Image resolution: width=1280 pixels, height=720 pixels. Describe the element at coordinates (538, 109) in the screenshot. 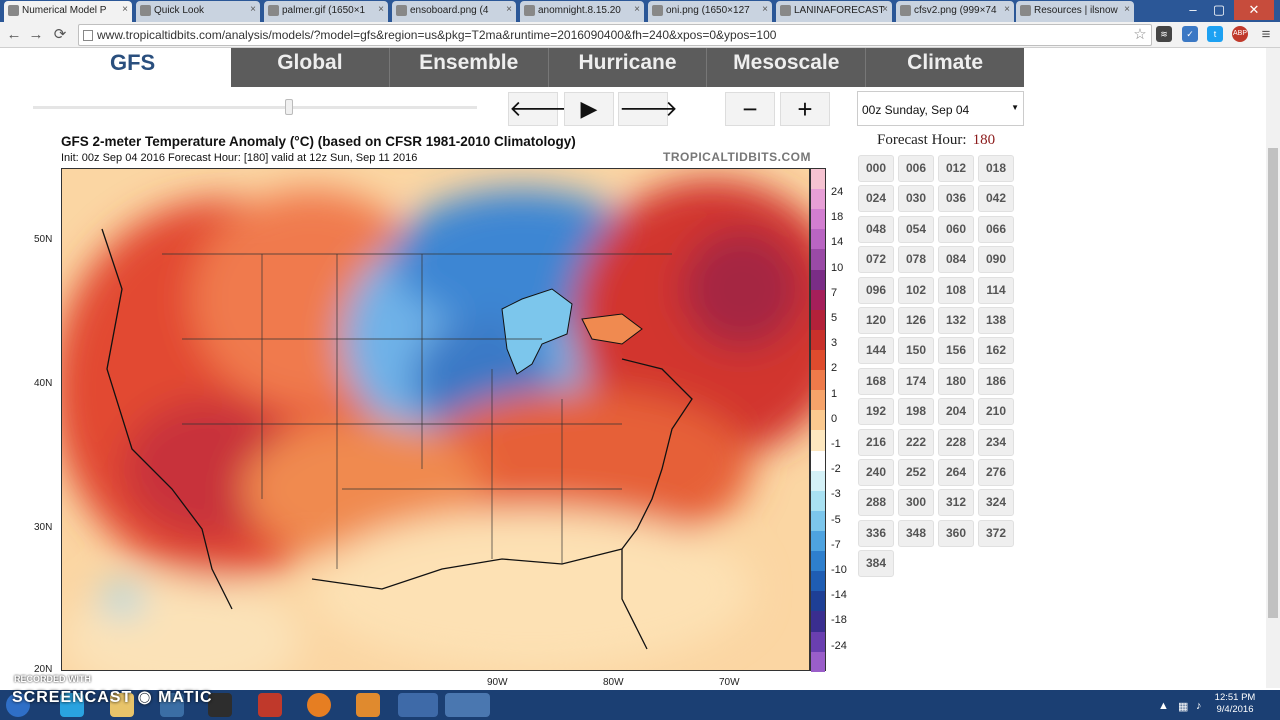

I see `previous-frame-button: 🡐` at that location.